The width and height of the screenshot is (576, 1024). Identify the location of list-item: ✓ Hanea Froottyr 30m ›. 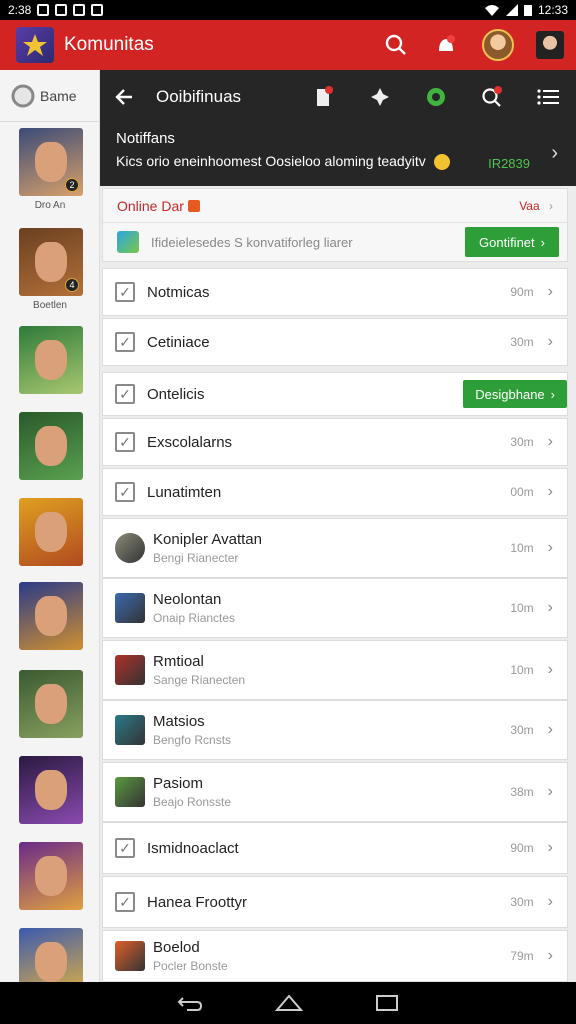
(335, 902).